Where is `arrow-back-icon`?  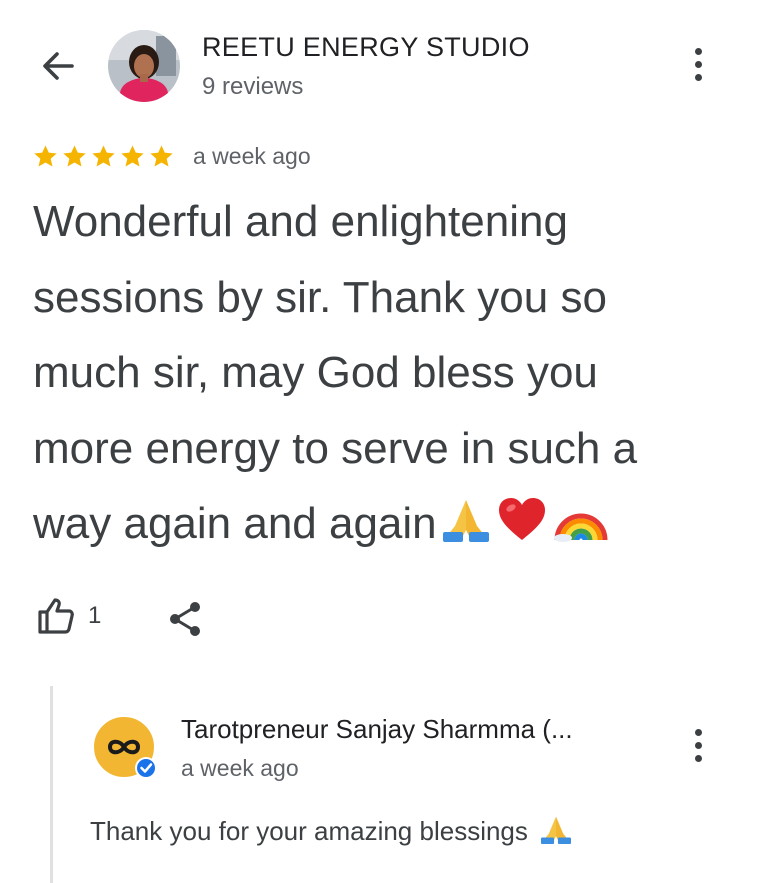
arrow-back-icon is located at coordinates (58, 66).